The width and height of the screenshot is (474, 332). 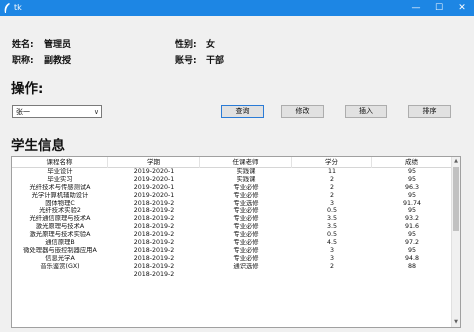 What do you see at coordinates (60, 203) in the screenshot?
I see `table-cell: 固体物理C` at bounding box center [60, 203].